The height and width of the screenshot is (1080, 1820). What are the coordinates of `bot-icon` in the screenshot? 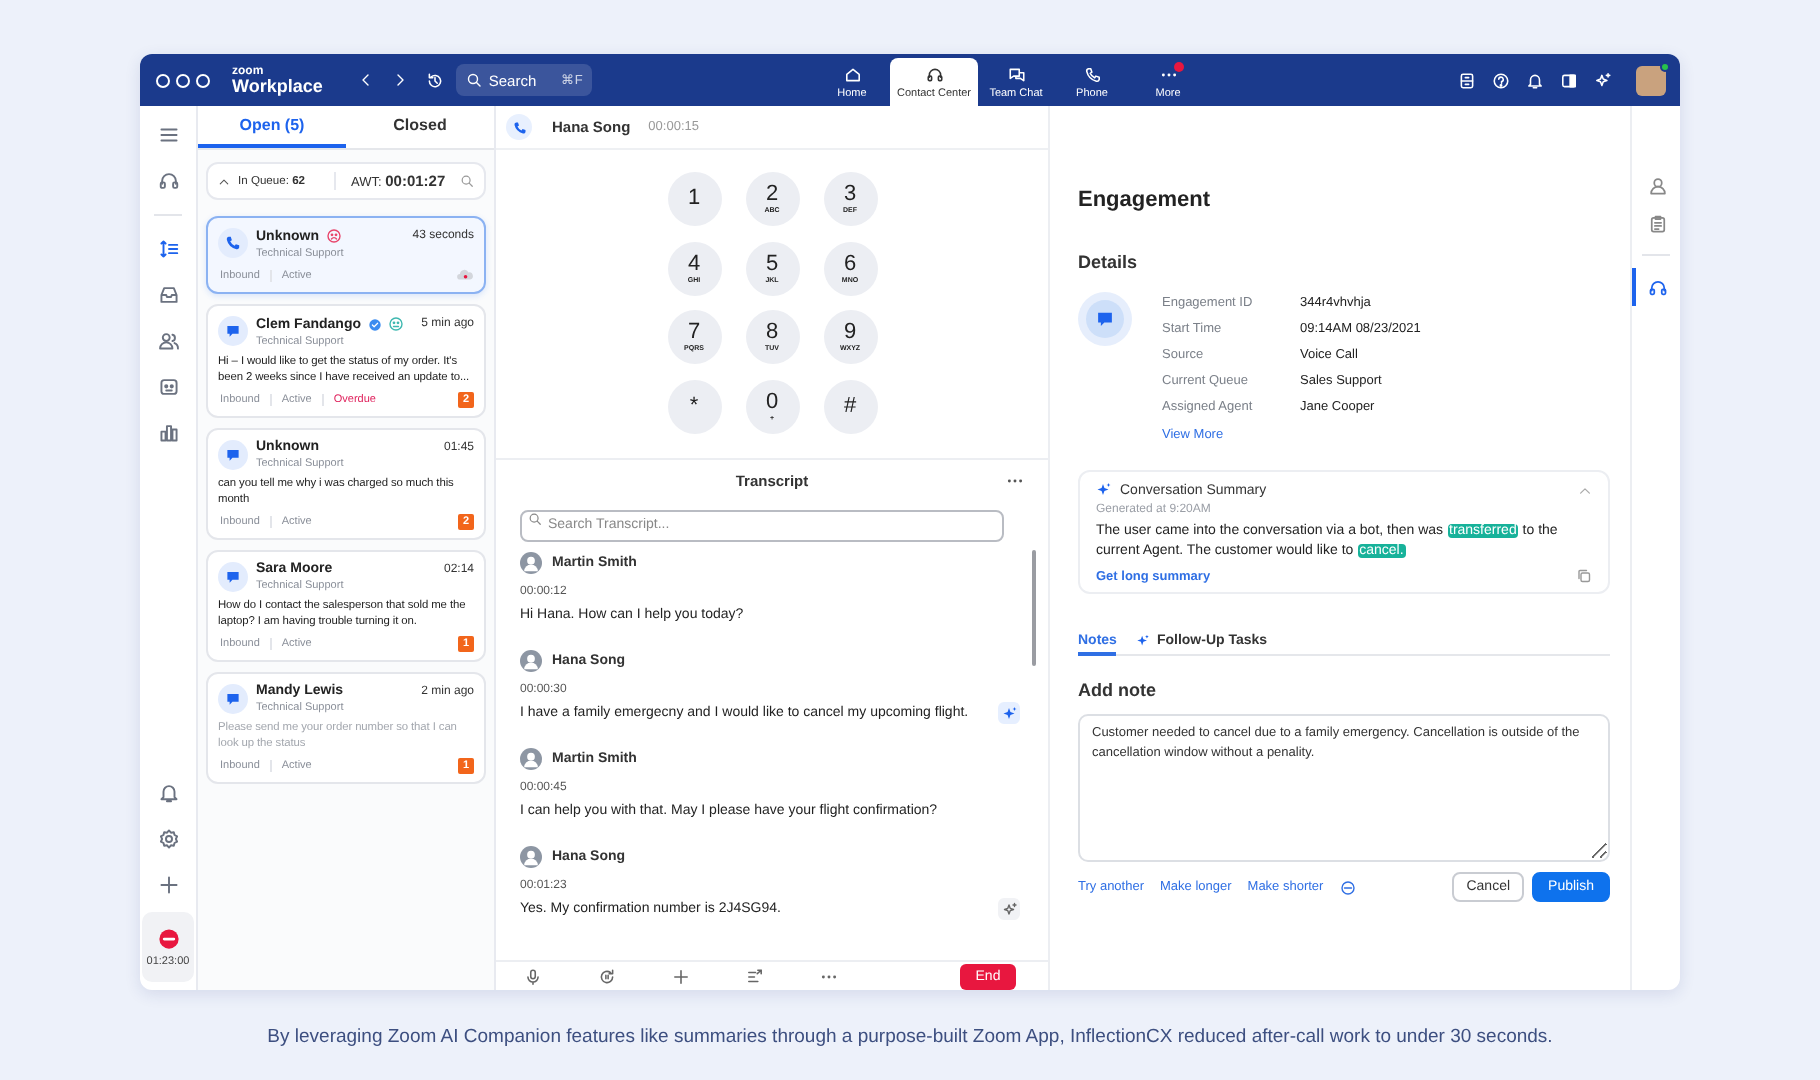 It's located at (168, 387).